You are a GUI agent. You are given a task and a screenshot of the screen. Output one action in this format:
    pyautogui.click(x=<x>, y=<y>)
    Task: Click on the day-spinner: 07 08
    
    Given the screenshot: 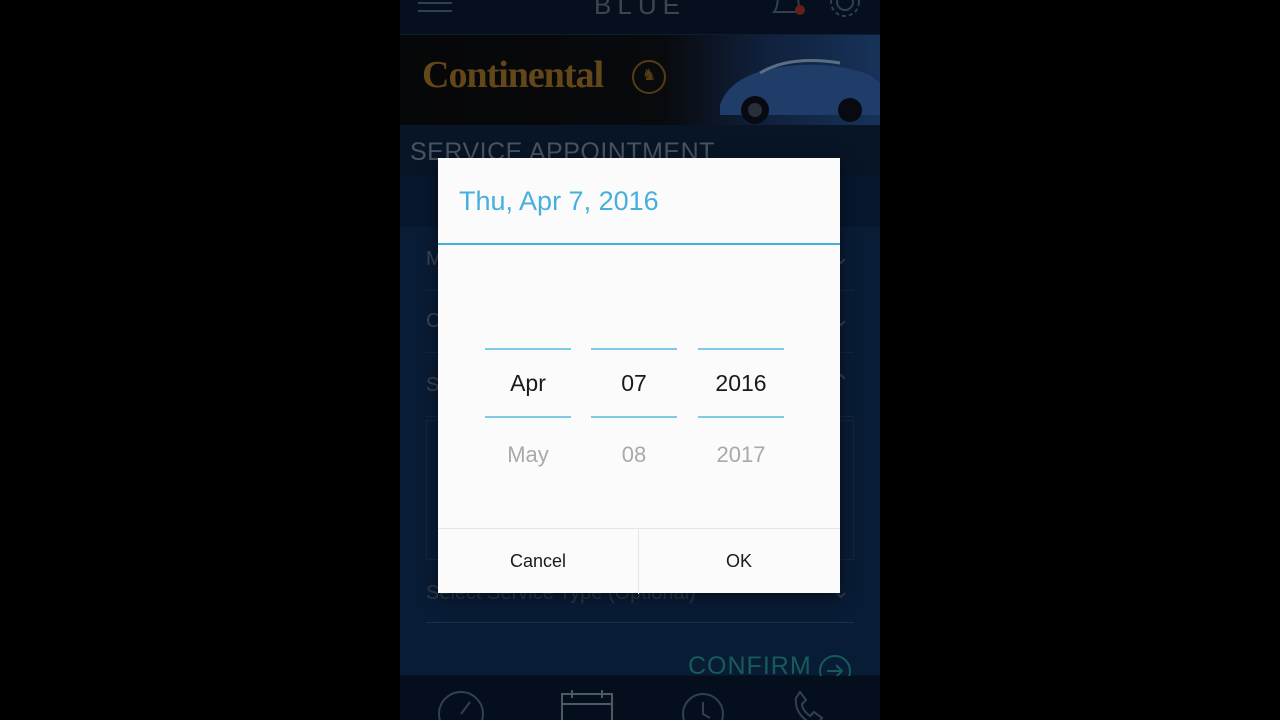 What is the action you would take?
    pyautogui.click(x=634, y=408)
    